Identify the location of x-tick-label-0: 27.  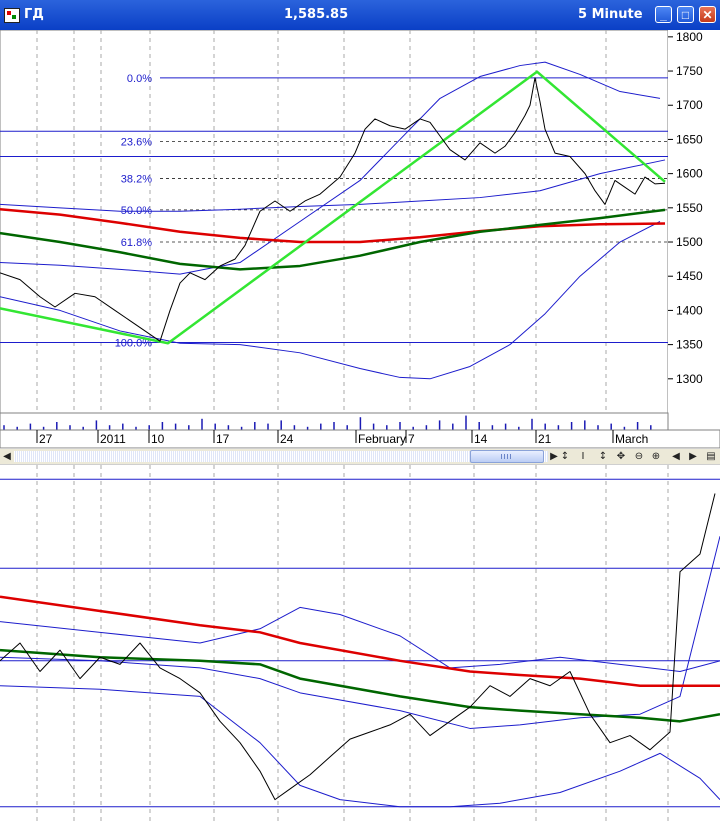
(46, 439).